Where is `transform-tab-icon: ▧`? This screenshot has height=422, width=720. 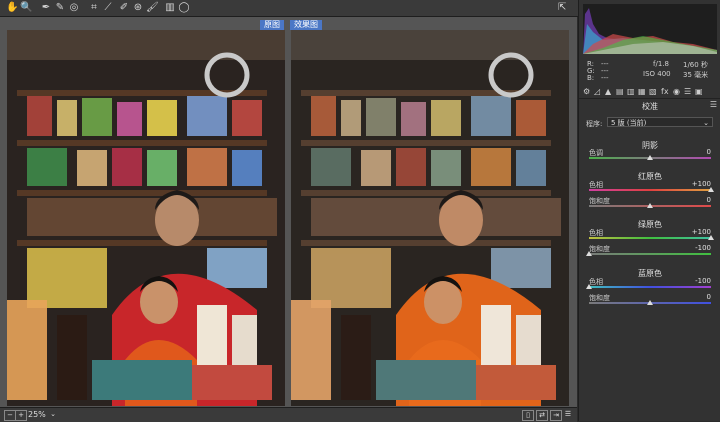
transform-tab-icon: ▧ is located at coordinates (653, 91).